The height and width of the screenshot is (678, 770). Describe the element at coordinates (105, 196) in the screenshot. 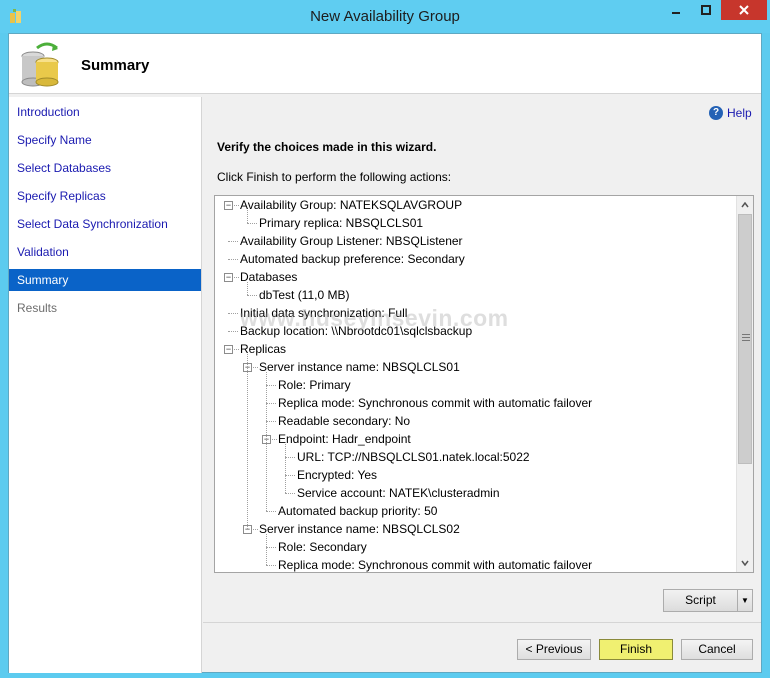

I see `nav-item-specify-replicas: Specify Replicas` at that location.